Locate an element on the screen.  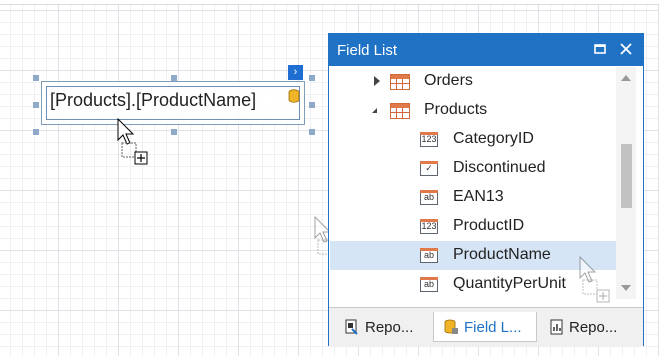
tree-item-label: Products is located at coordinates (456, 109).